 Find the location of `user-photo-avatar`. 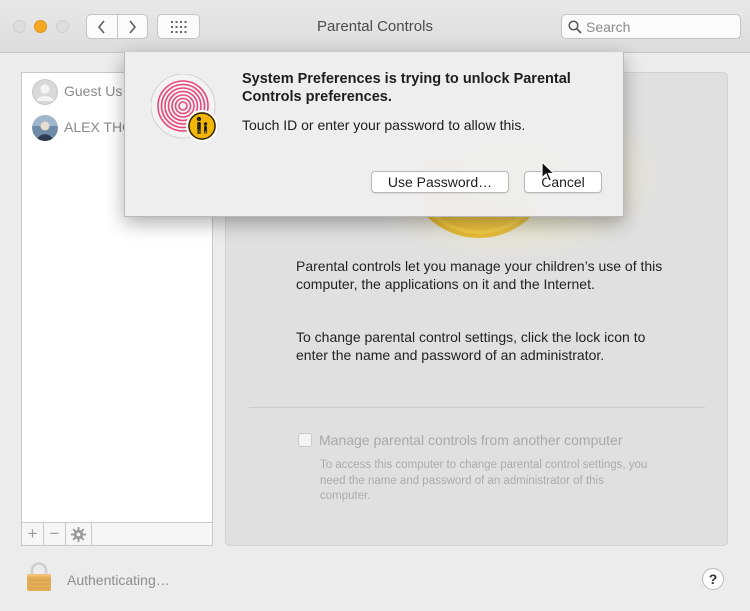

user-photo-avatar is located at coordinates (45, 128).